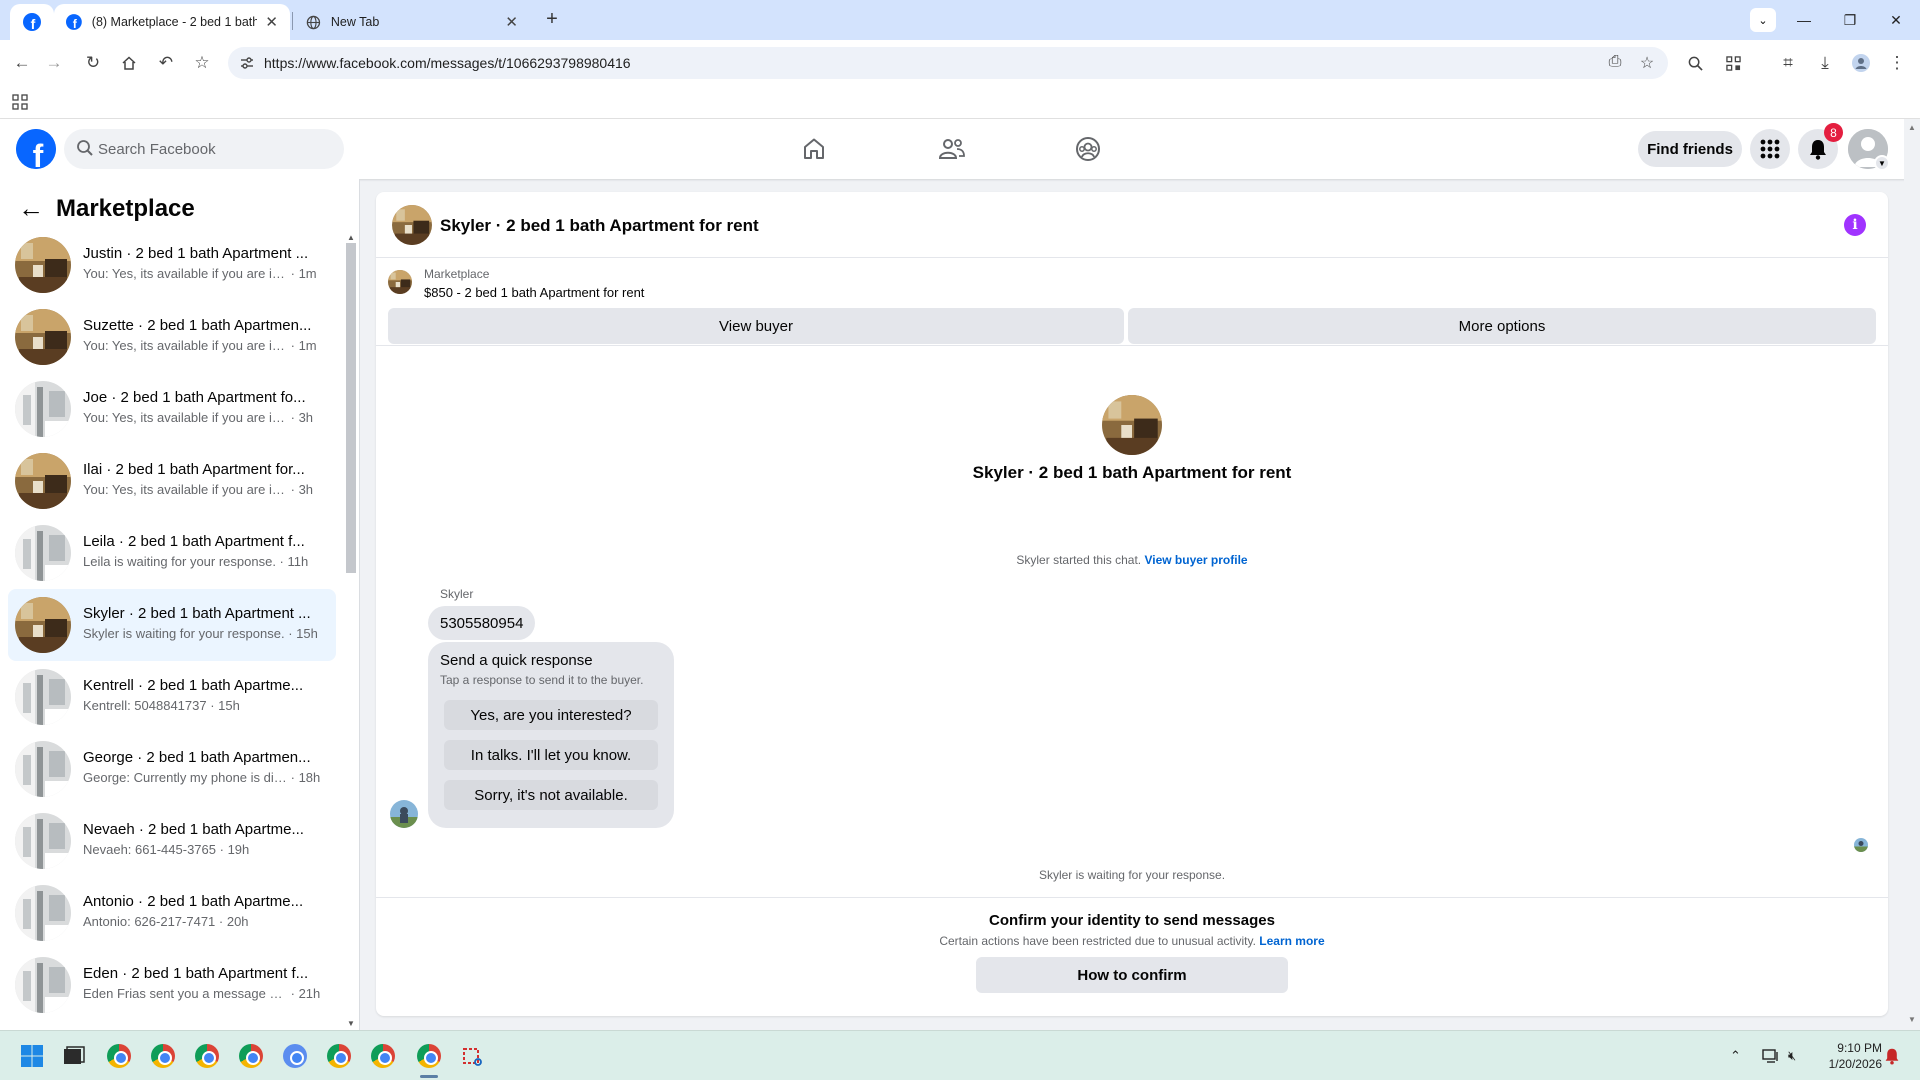  I want to click on snipping-tool-icon, so click(473, 1056).